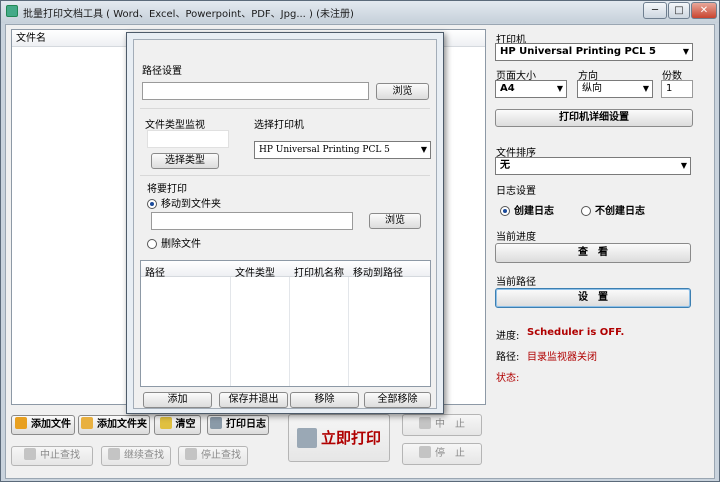 This screenshot has width=720, height=482. I want to click on close-button: ✕, so click(704, 10).